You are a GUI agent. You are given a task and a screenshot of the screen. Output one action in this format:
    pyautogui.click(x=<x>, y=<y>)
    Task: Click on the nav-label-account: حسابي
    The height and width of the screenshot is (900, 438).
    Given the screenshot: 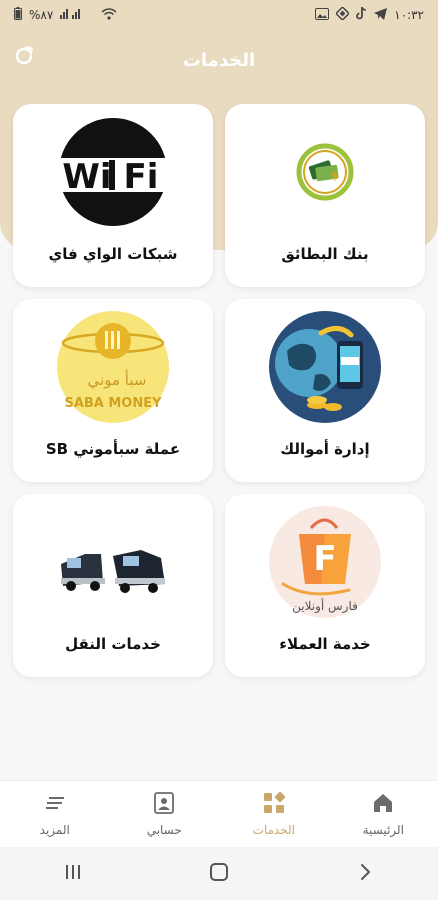 What is the action you would take?
    pyautogui.click(x=164, y=829)
    